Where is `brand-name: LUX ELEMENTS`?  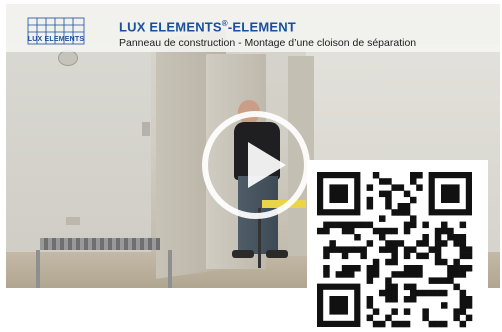 brand-name: LUX ELEMENTS is located at coordinates (170, 27).